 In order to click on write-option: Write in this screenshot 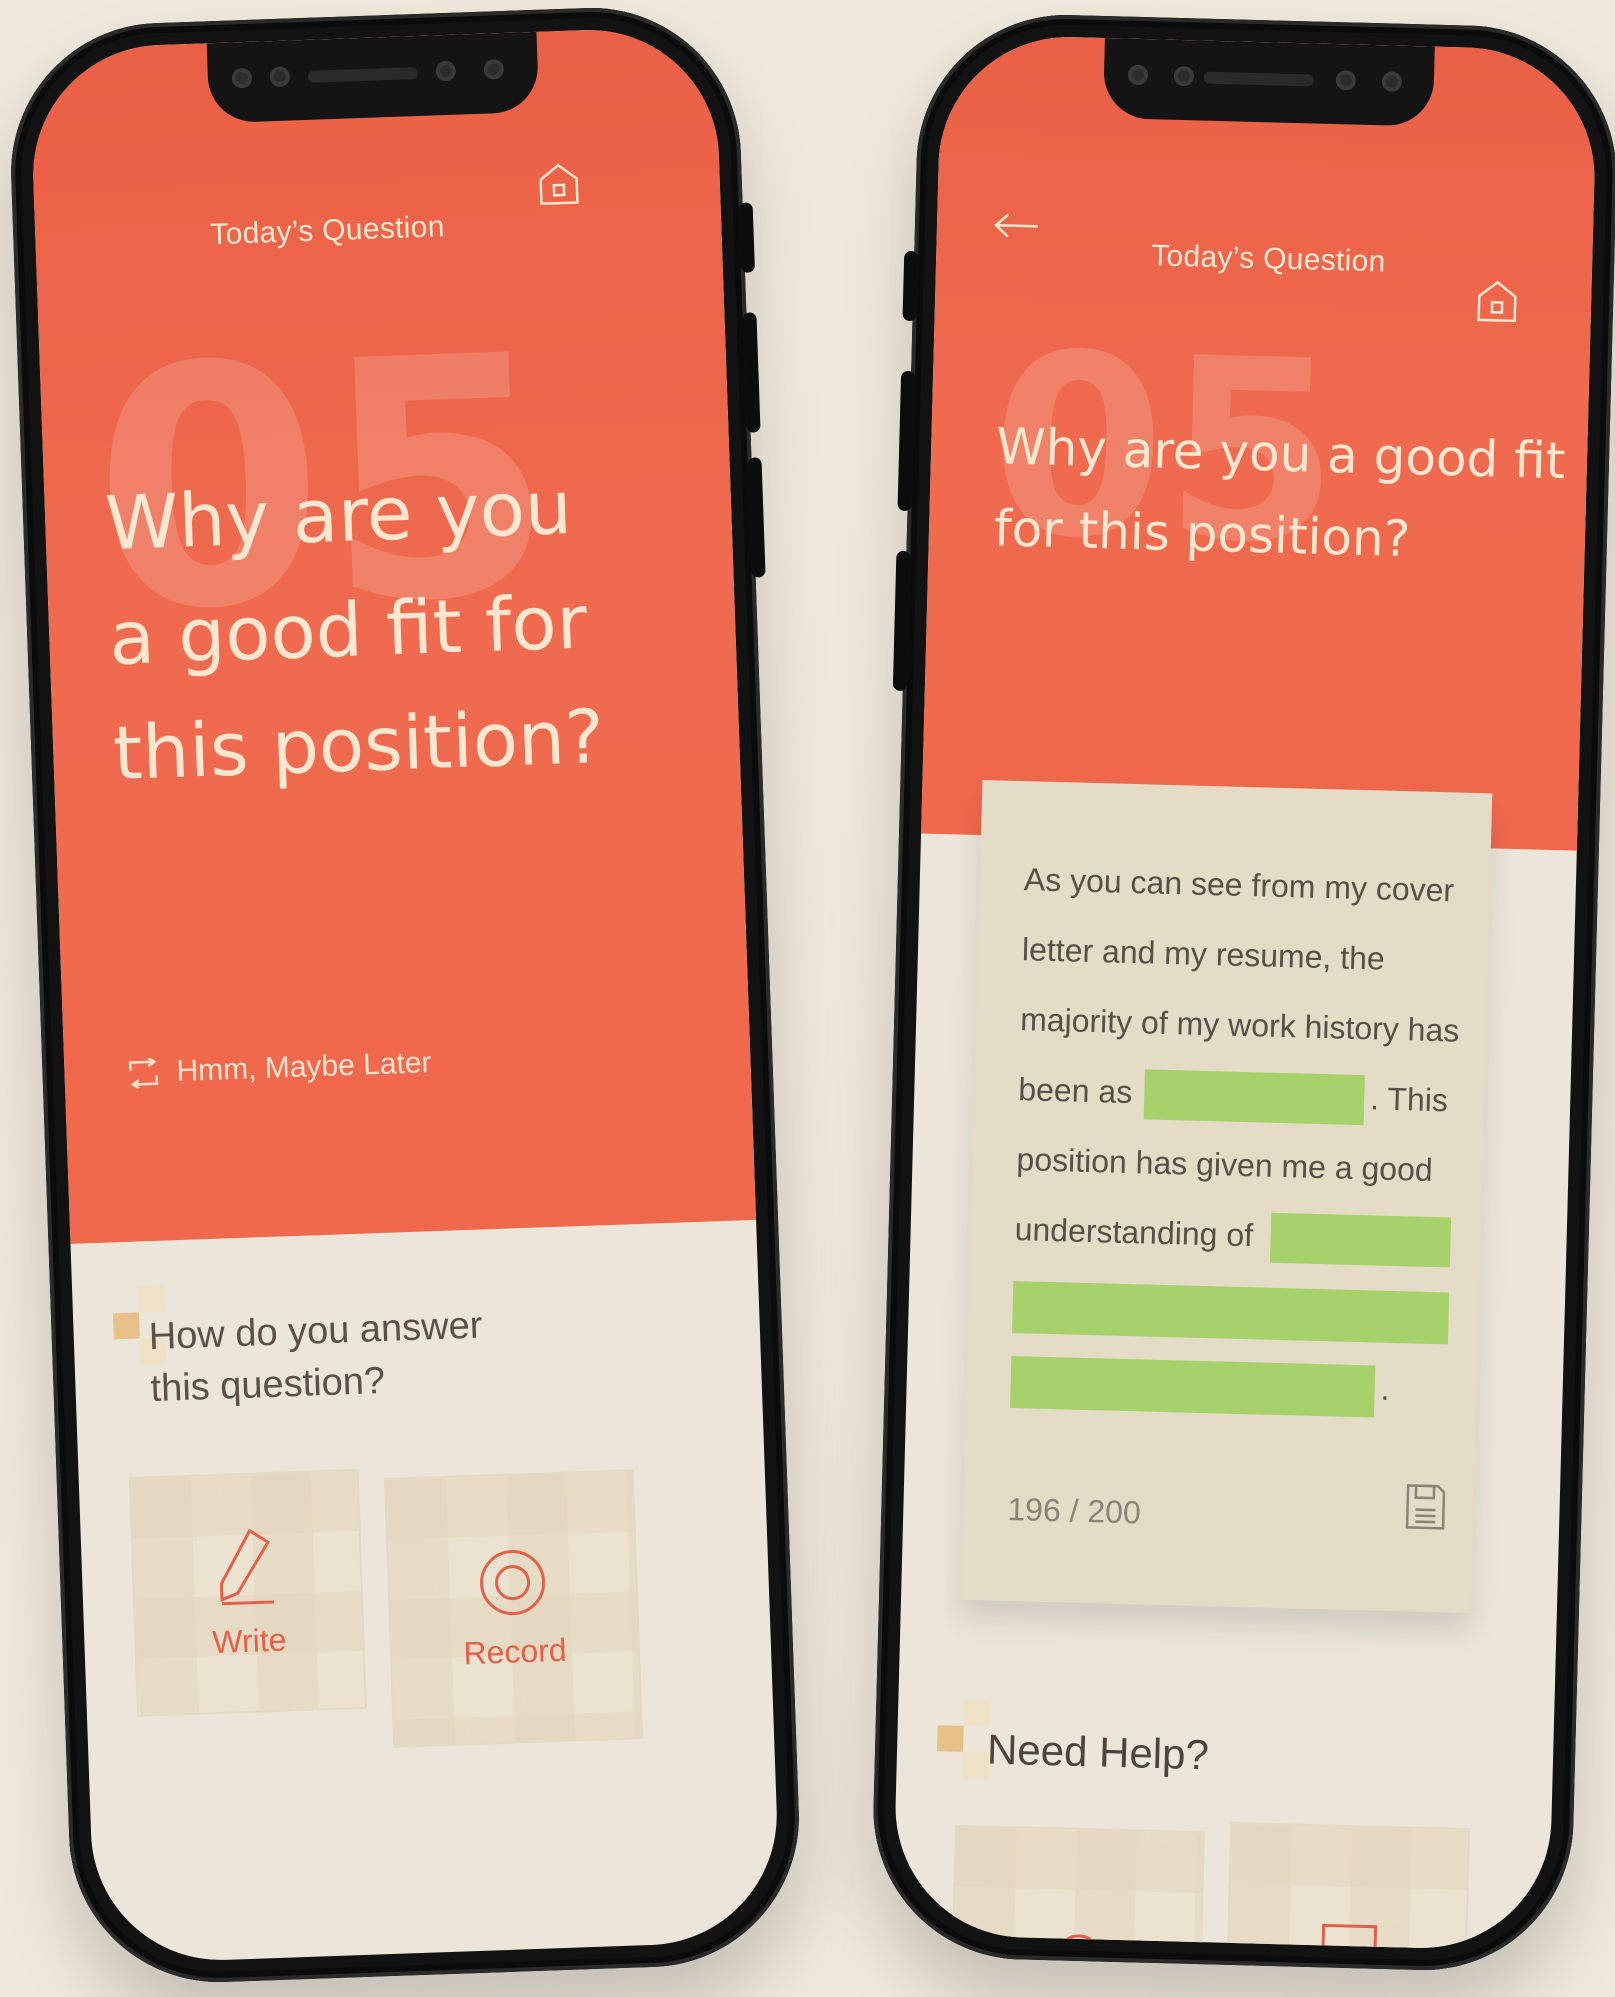, I will do `click(247, 1592)`.